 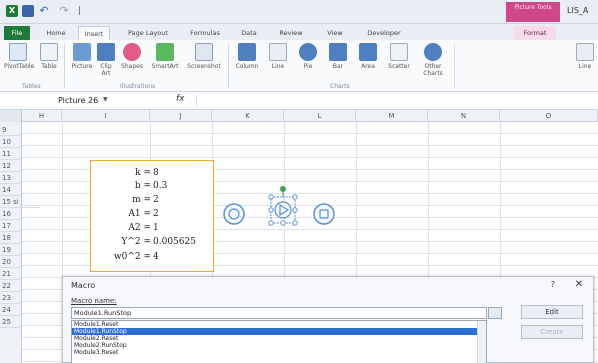 What do you see at coordinates (139, 214) in the screenshot?
I see `param-name: A1 =` at bounding box center [139, 214].